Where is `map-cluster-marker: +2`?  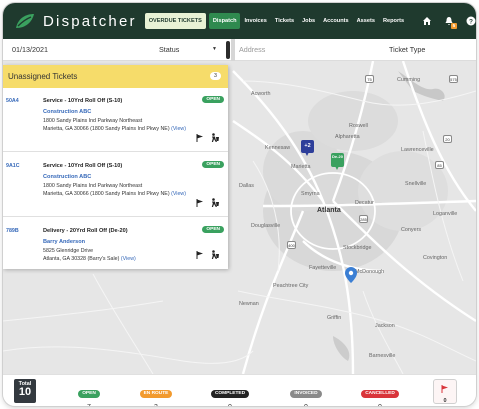 map-cluster-marker: +2 is located at coordinates (307, 148).